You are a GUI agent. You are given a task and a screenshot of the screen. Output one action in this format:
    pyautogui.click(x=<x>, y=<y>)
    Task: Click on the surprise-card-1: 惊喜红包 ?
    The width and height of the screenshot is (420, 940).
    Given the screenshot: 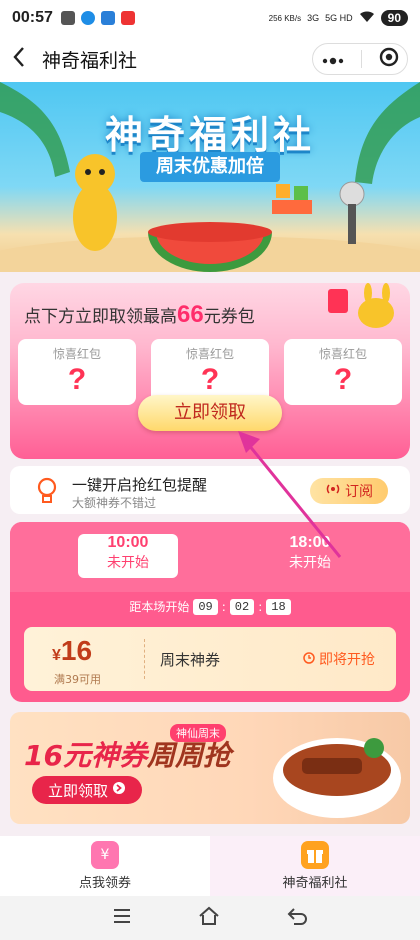 What is the action you would take?
    pyautogui.click(x=77, y=372)
    